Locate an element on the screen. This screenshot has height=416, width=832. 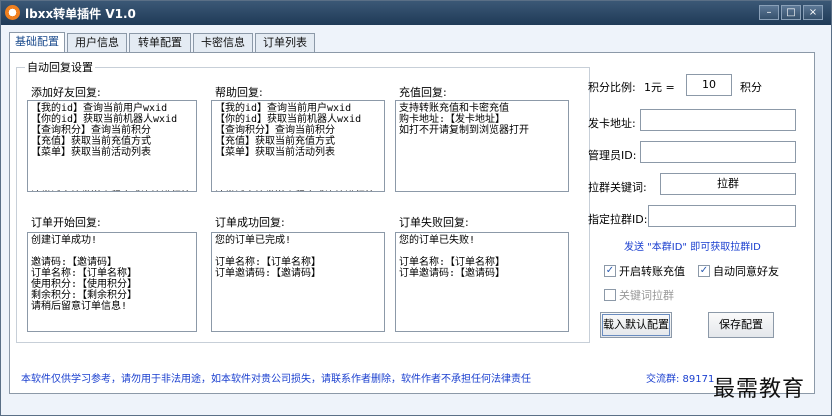
window-title: lbxx转单插件 V1.0 is located at coordinates (80, 14).